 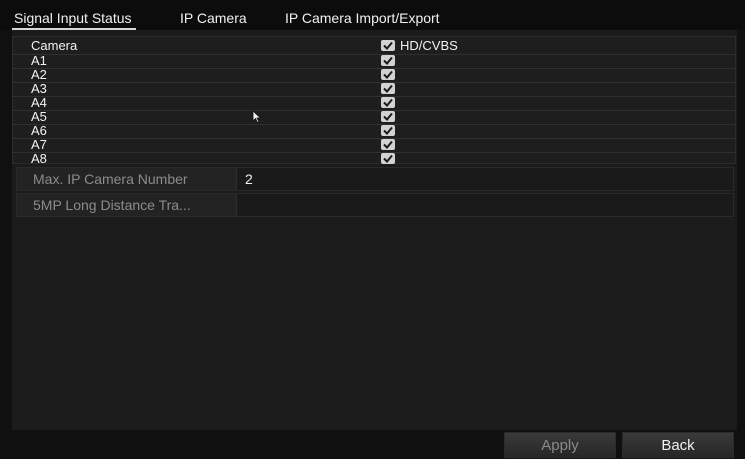 What do you see at coordinates (39, 102) in the screenshot?
I see `camera-name: A4` at bounding box center [39, 102].